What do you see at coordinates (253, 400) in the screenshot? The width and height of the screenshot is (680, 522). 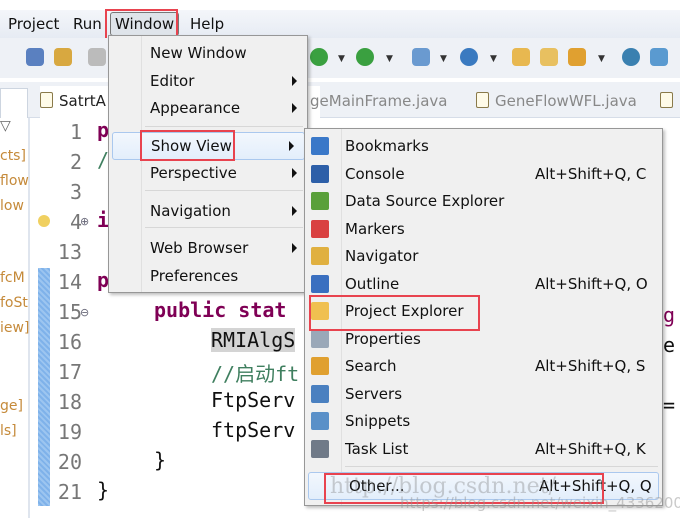 I see `code-line: FtpServ` at bounding box center [253, 400].